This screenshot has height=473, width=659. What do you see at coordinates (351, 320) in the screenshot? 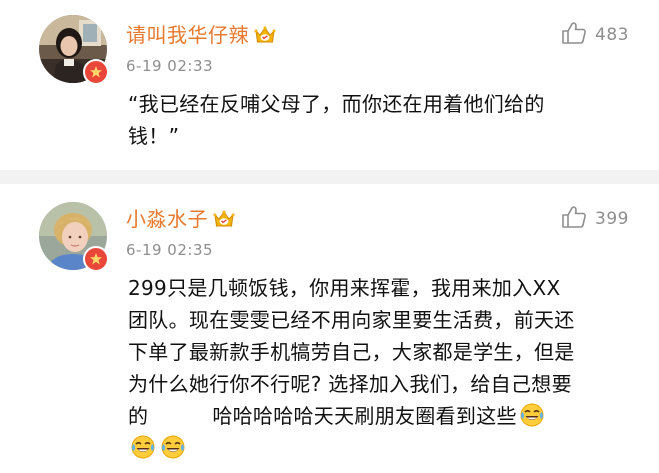
I see `comment-line: 团队。现在雯雯已经不用向家里要生活费，前天还` at bounding box center [351, 320].